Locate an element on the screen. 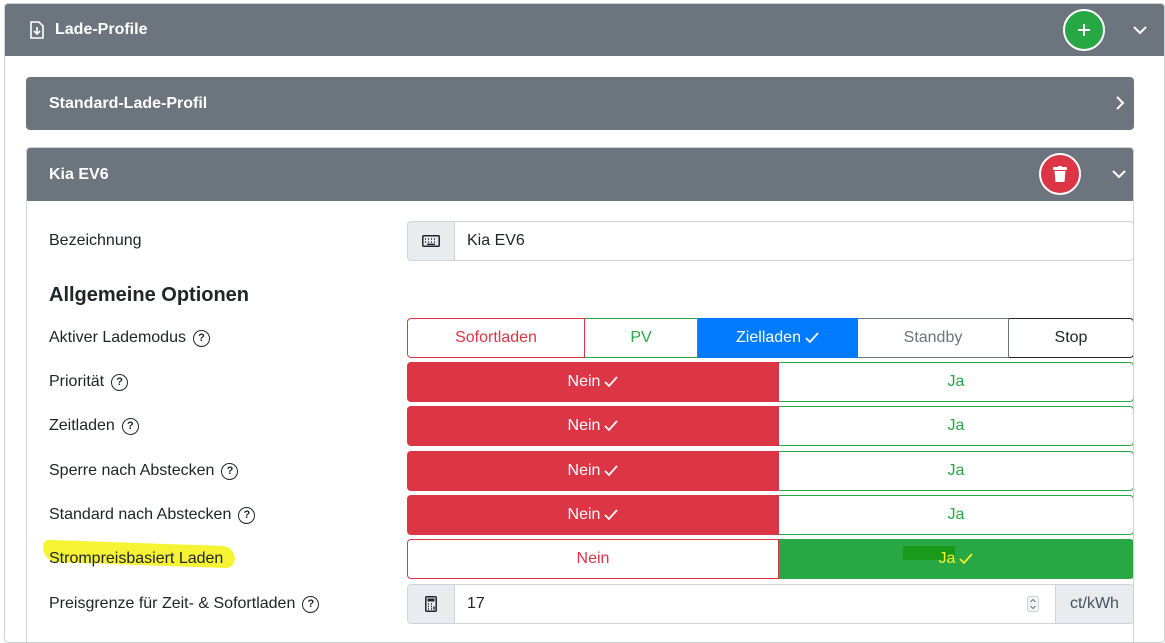  toggle-row-zeitladen: Zeitladen? Nein Ja is located at coordinates (580, 426).